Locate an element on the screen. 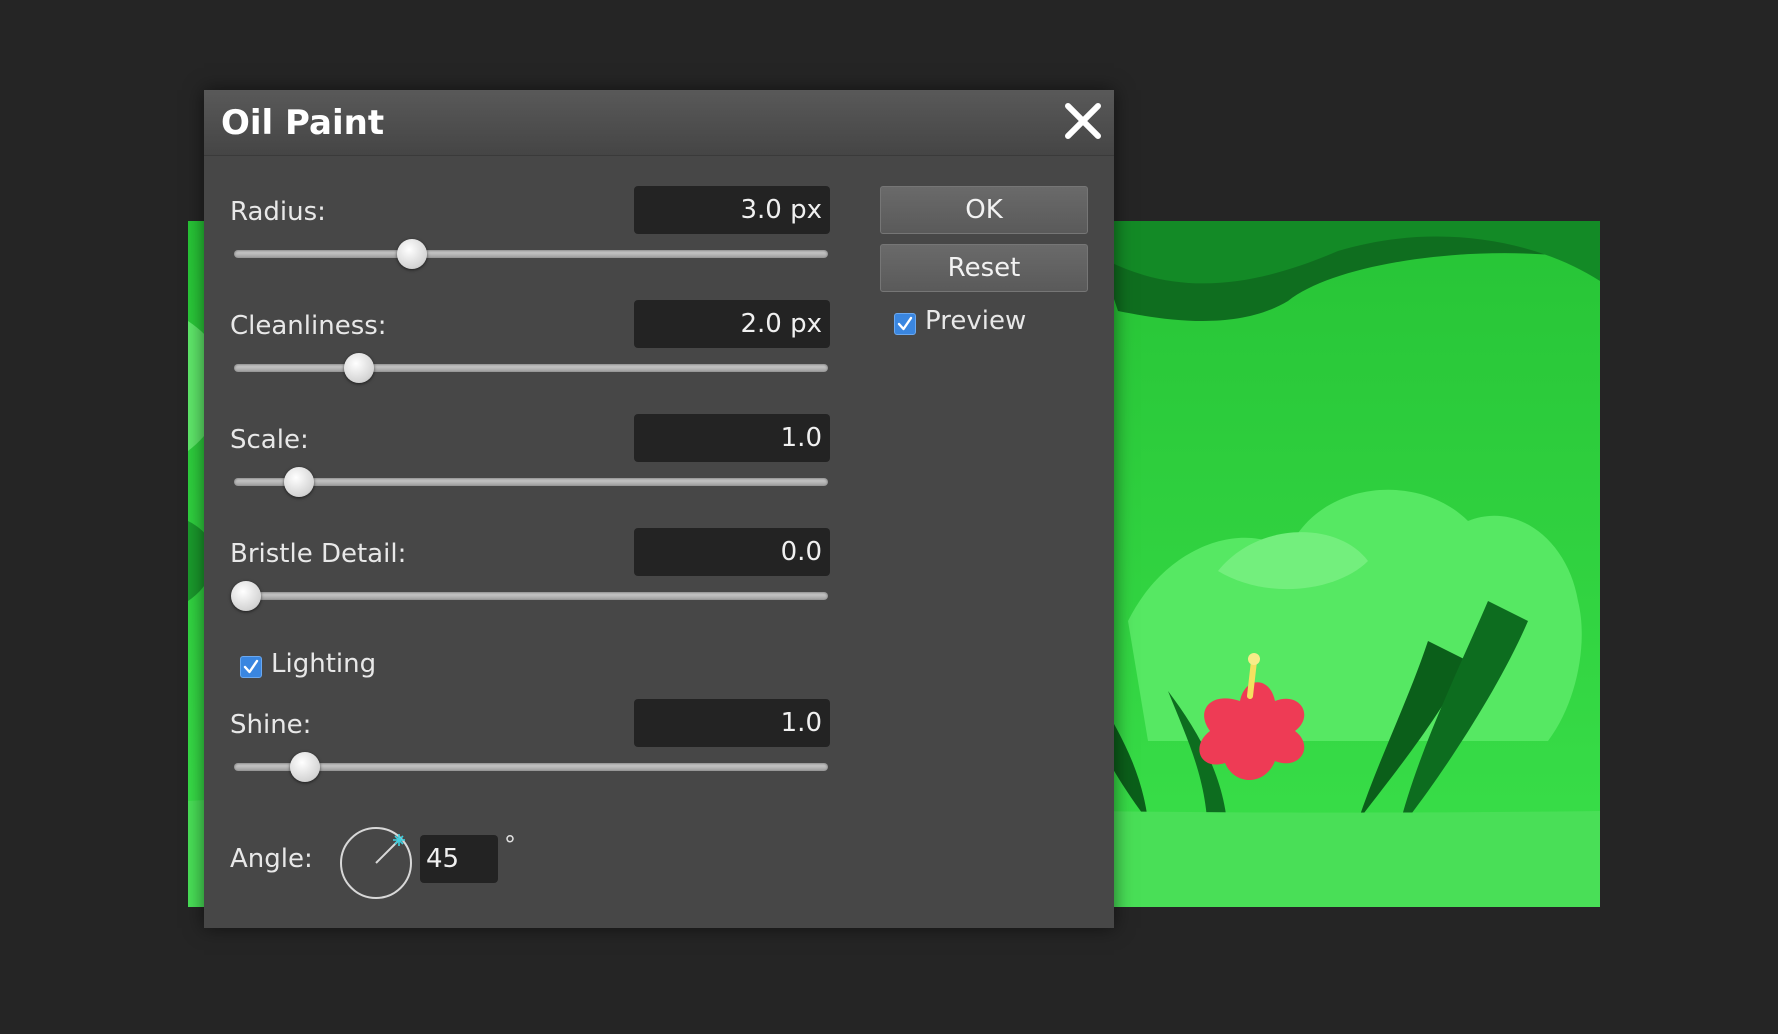 This screenshot has height=1034, width=1778. shine-slider-track is located at coordinates (531, 767).